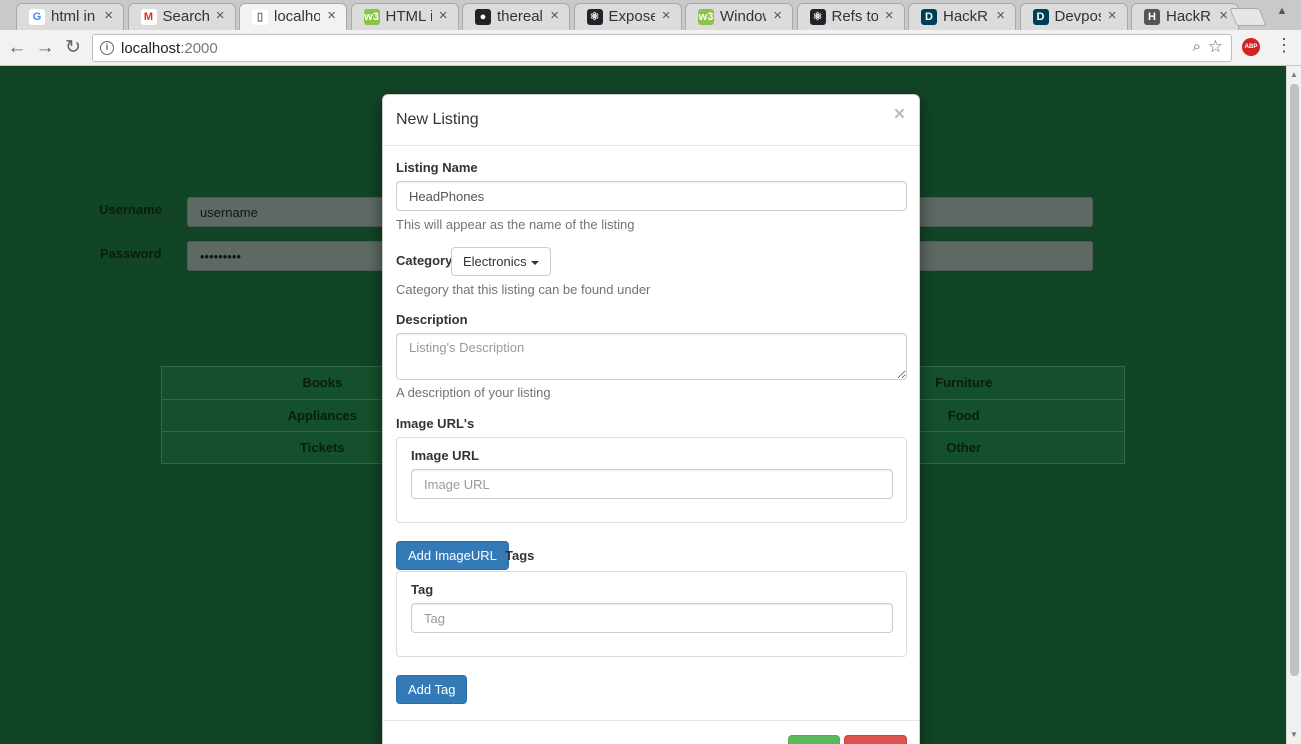 This screenshot has width=1301, height=744. Describe the element at coordinates (652, 484) in the screenshot. I see `image-url-input` at that location.